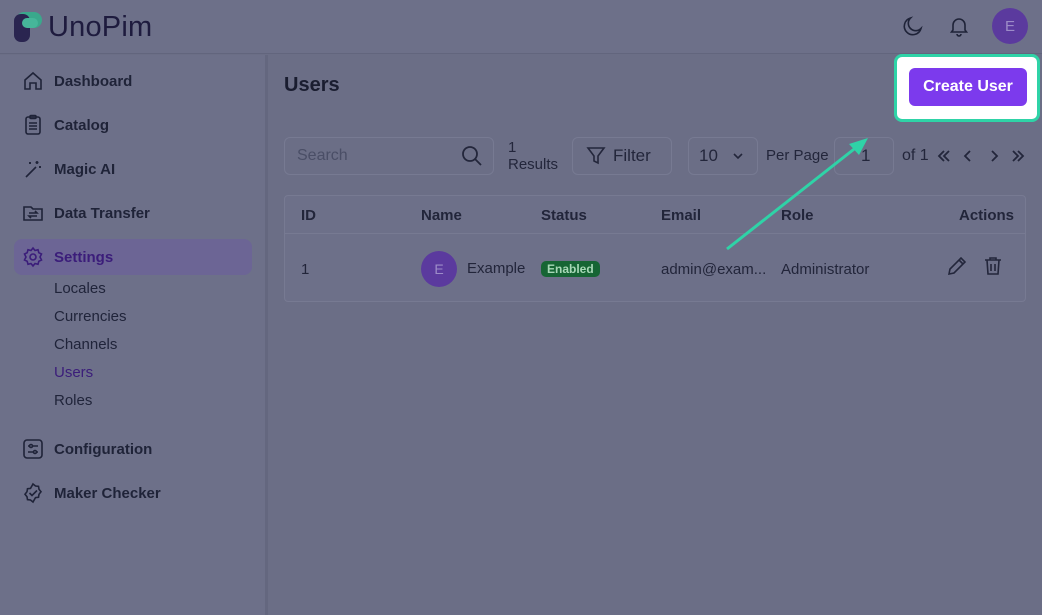 Image resolution: width=1042 pixels, height=615 pixels. I want to click on sidebar-subitem-locales: Locales, so click(80, 288).